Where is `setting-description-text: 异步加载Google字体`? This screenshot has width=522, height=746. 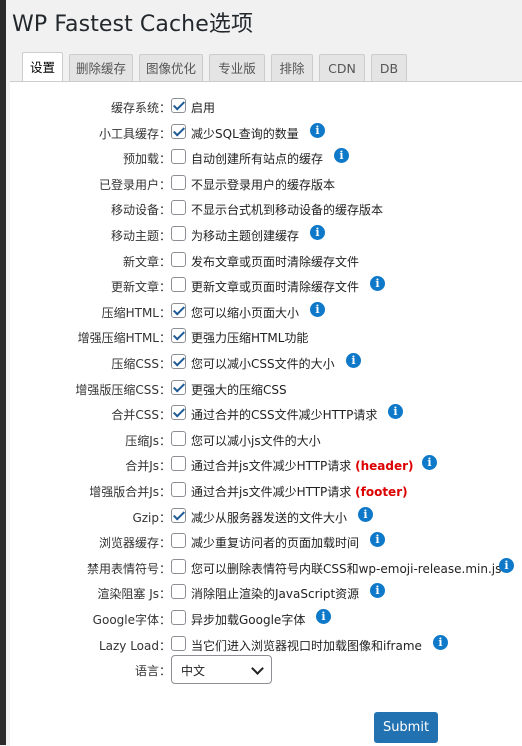
setting-description-text: 异步加载Google字体 is located at coordinates (248, 620).